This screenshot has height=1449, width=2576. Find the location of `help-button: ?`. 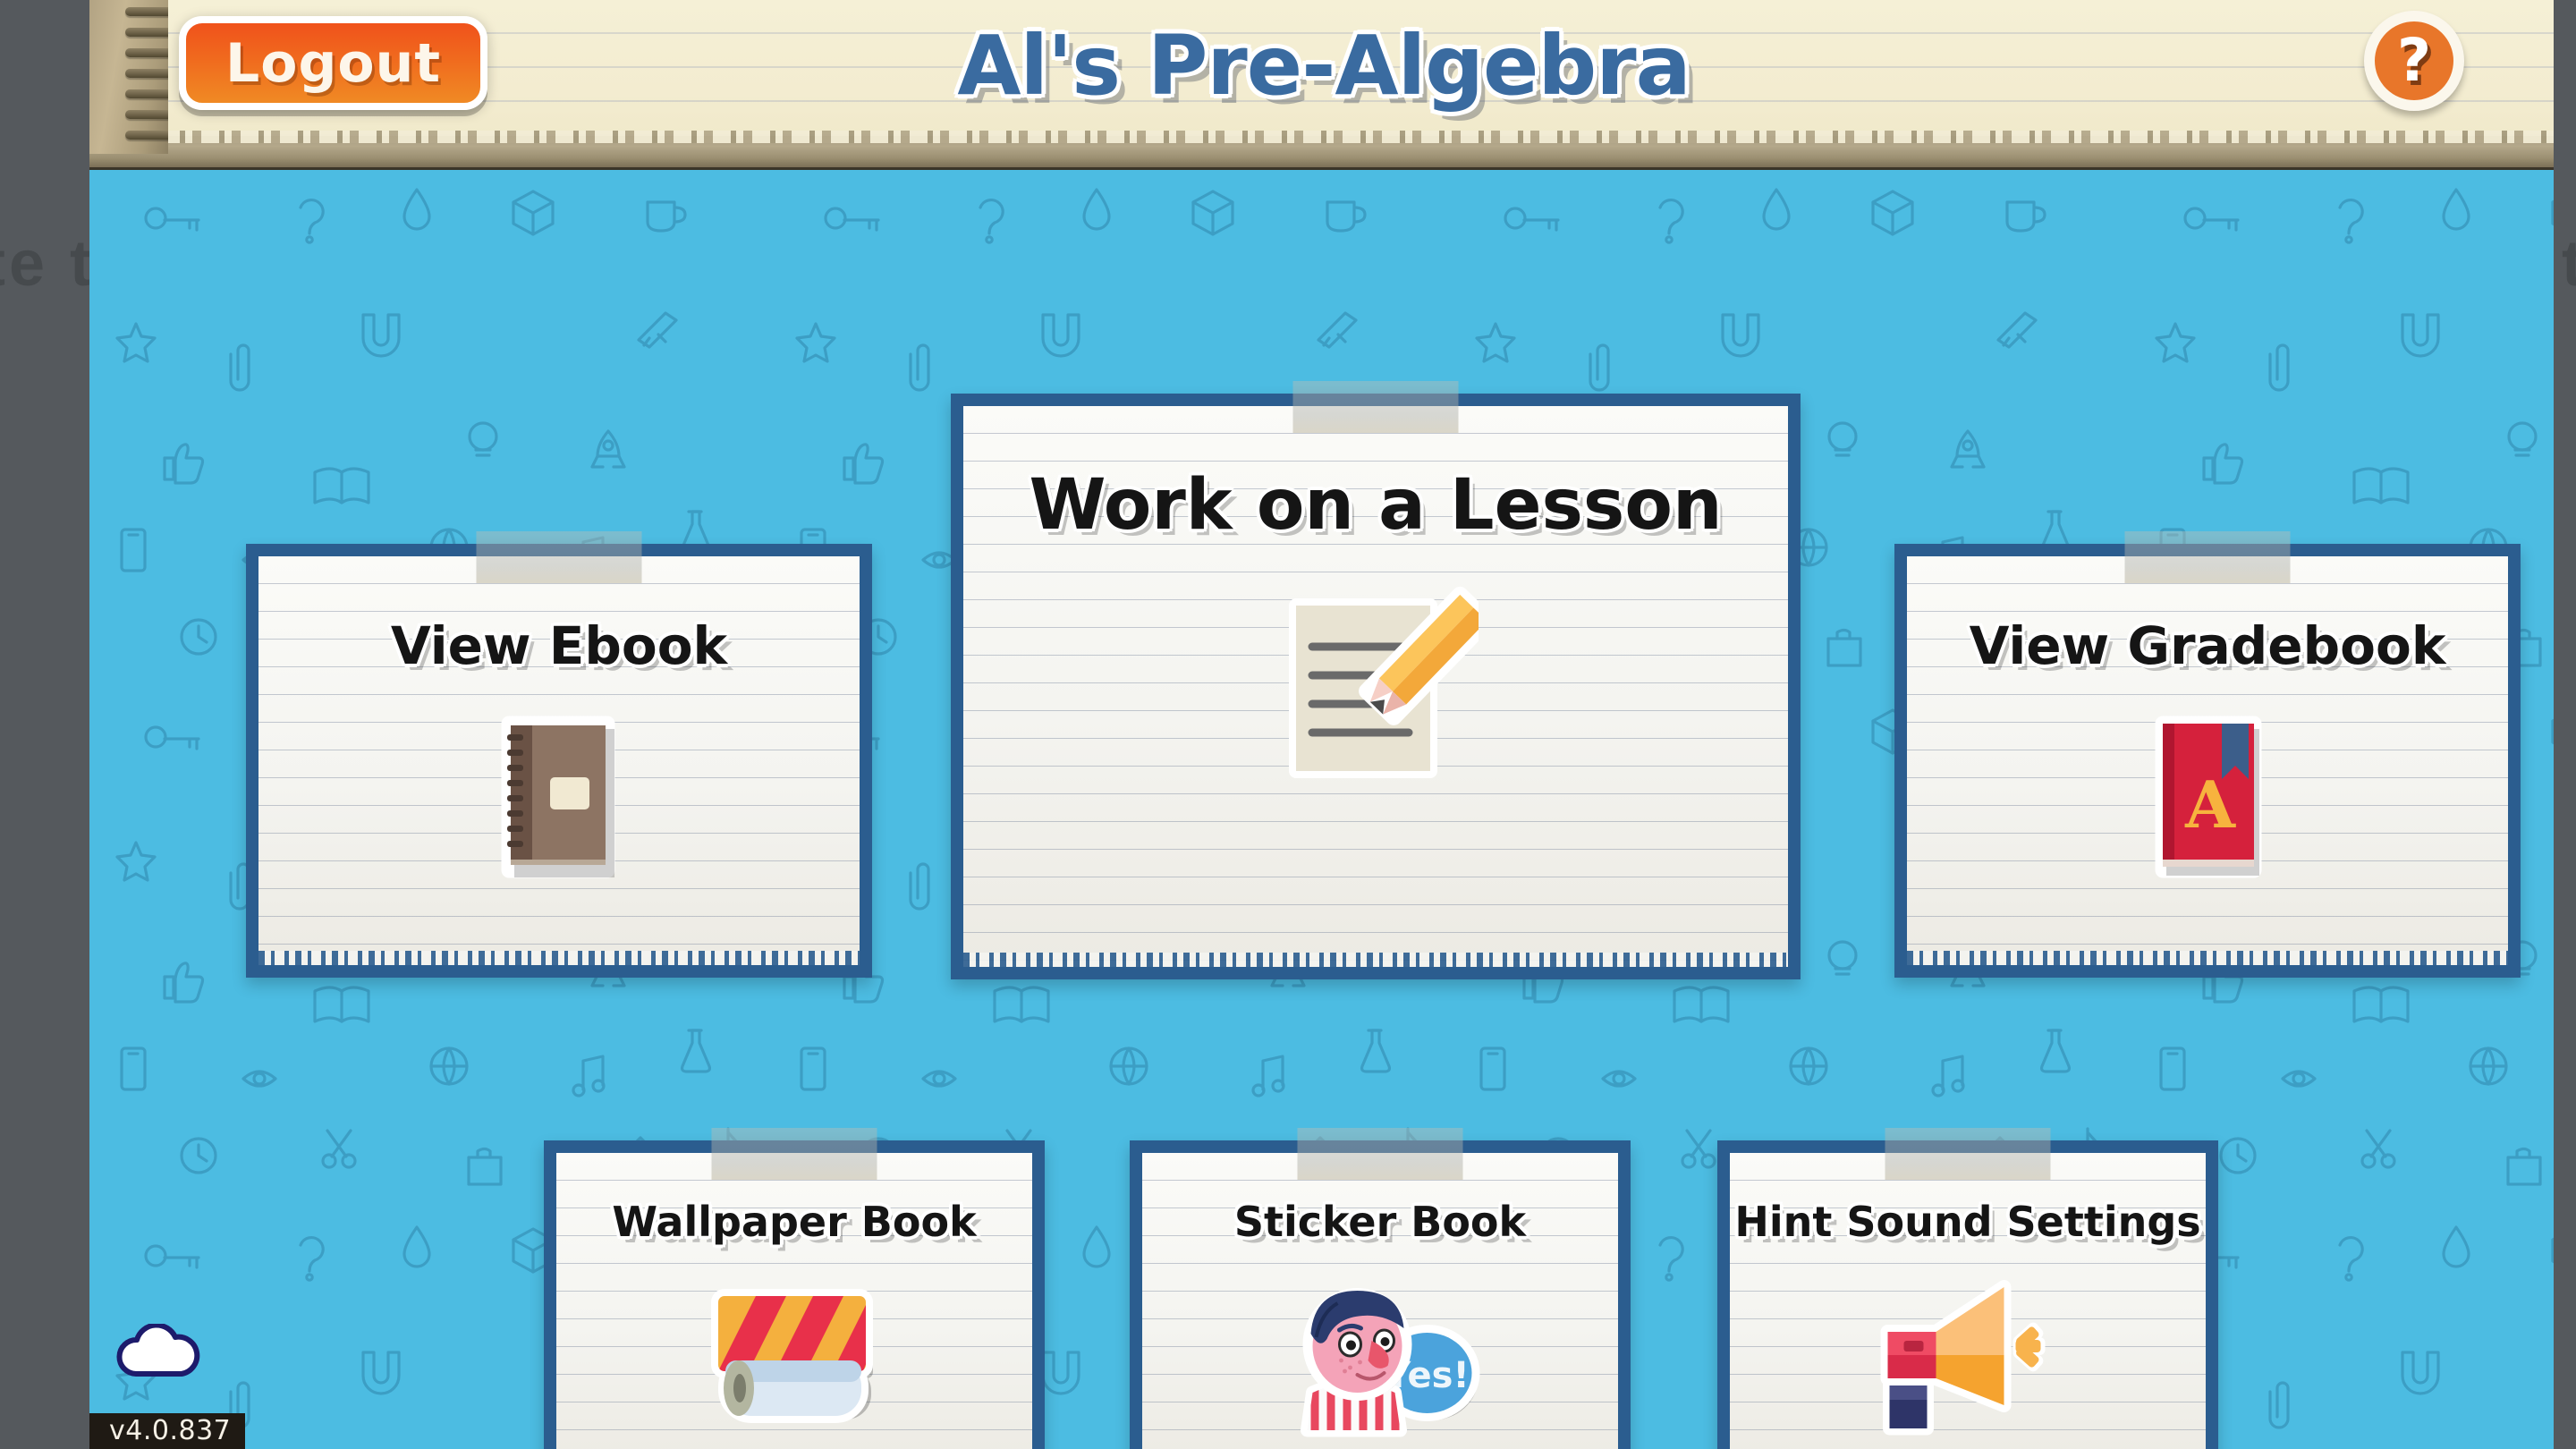

help-button: ? is located at coordinates (2414, 61).